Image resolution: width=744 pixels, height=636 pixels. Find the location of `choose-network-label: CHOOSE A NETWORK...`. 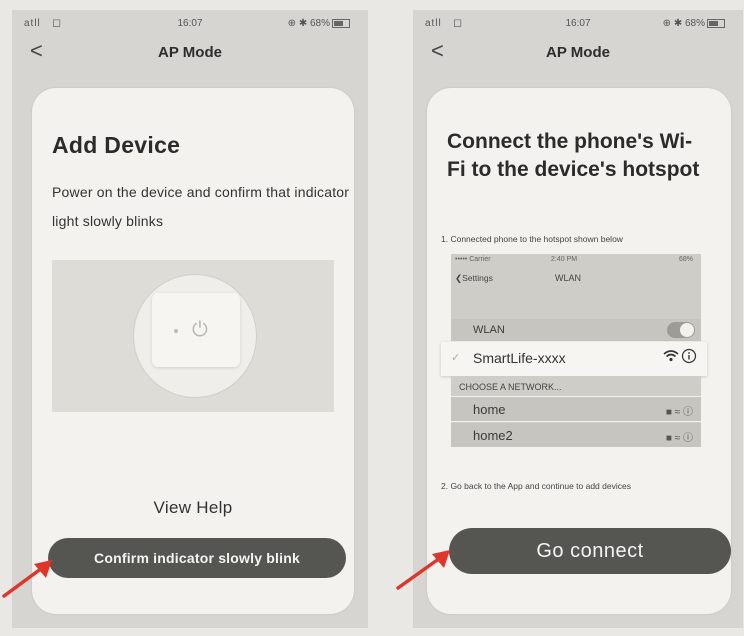

choose-network-label: CHOOSE A NETWORK... is located at coordinates (510, 387).